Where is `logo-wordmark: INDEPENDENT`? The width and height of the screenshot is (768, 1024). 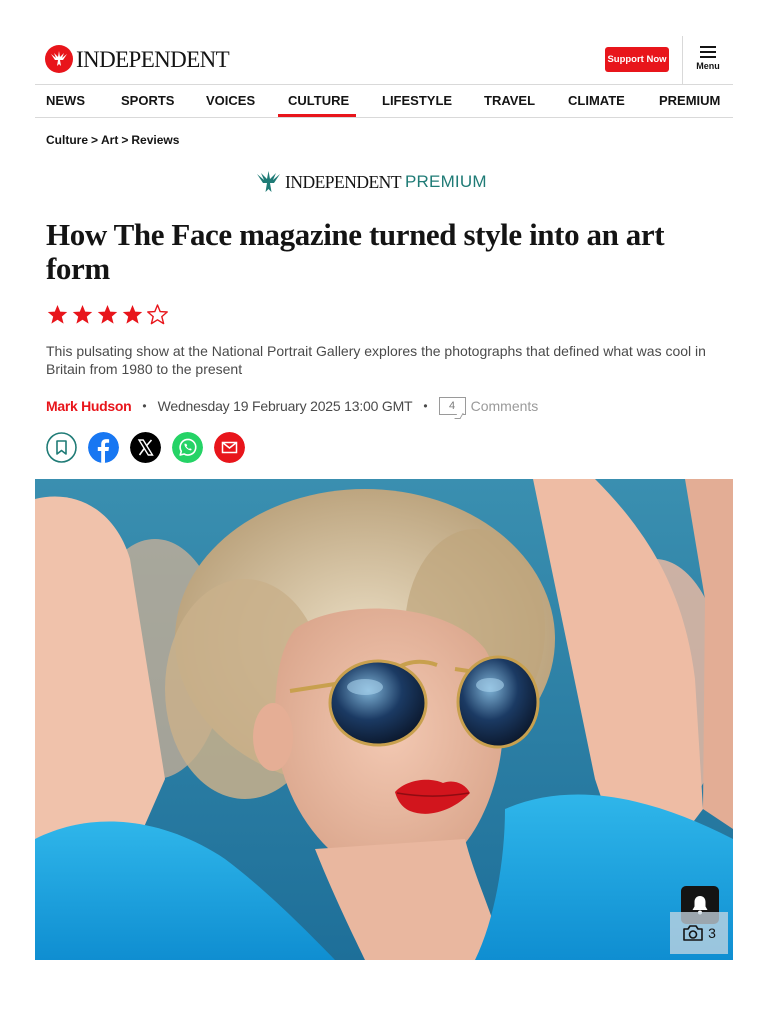 logo-wordmark: INDEPENDENT is located at coordinates (153, 59).